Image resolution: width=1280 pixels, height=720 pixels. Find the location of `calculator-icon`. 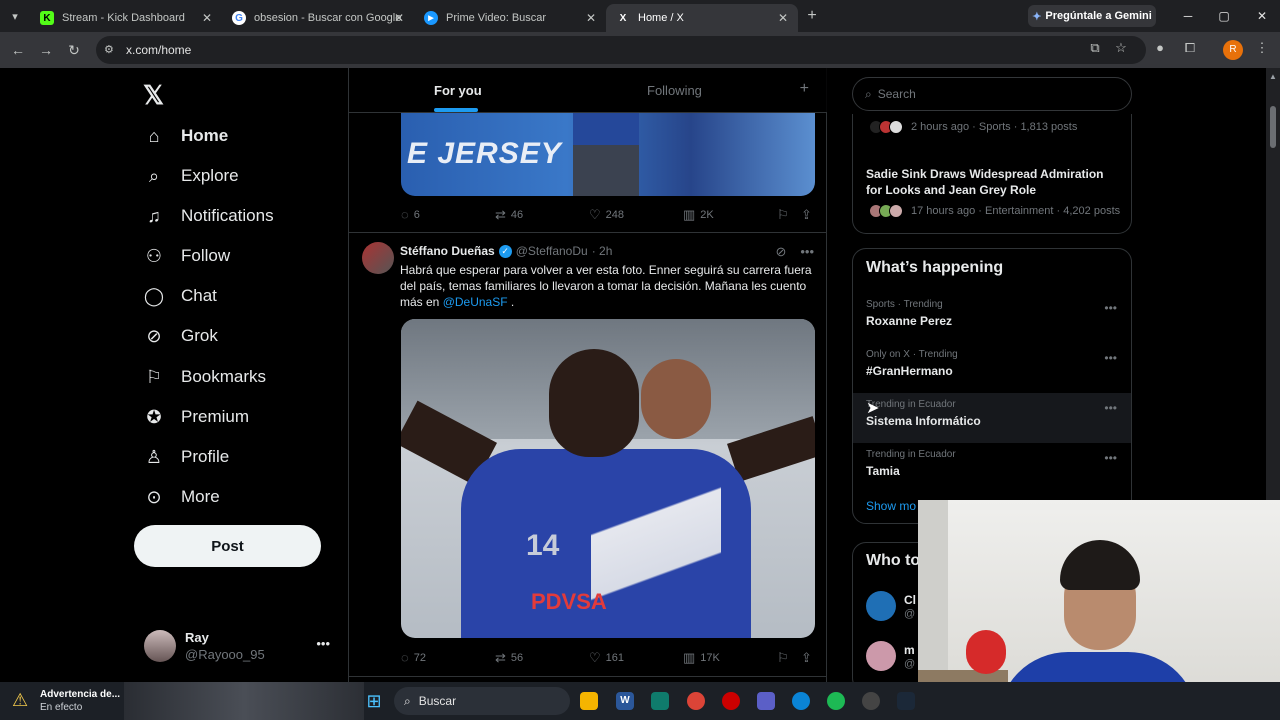

calculator-icon is located at coordinates (660, 701).